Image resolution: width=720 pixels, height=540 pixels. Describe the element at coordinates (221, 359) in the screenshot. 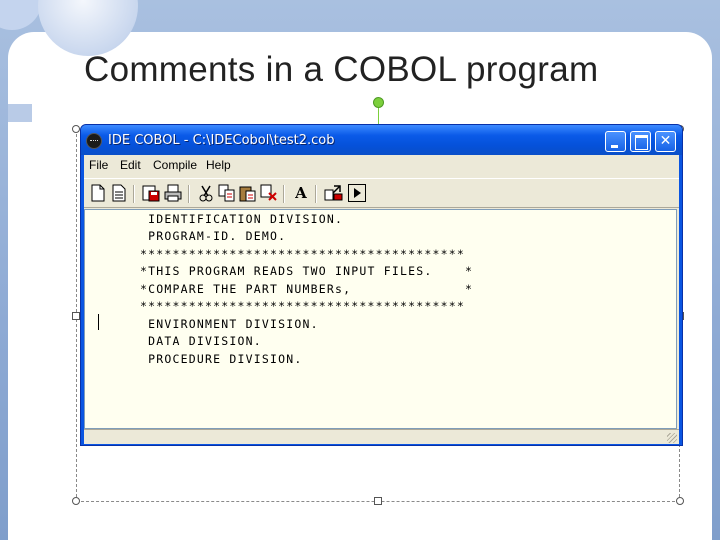

I see `code-line: PROCEDURE DIVISION.` at that location.